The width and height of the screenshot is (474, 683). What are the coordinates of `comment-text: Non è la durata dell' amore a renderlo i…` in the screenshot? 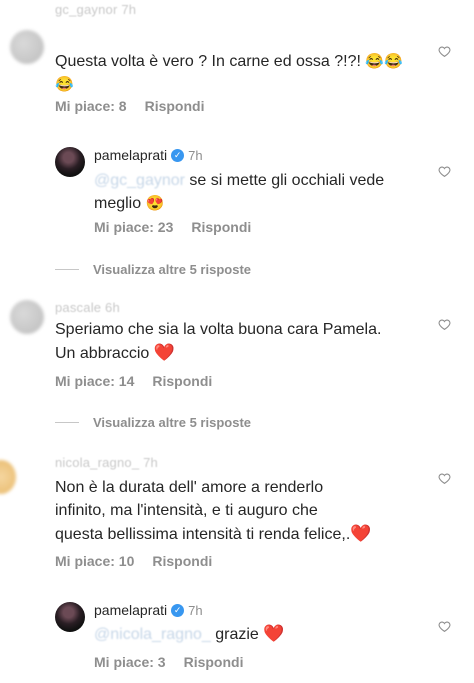 It's located at (213, 511).